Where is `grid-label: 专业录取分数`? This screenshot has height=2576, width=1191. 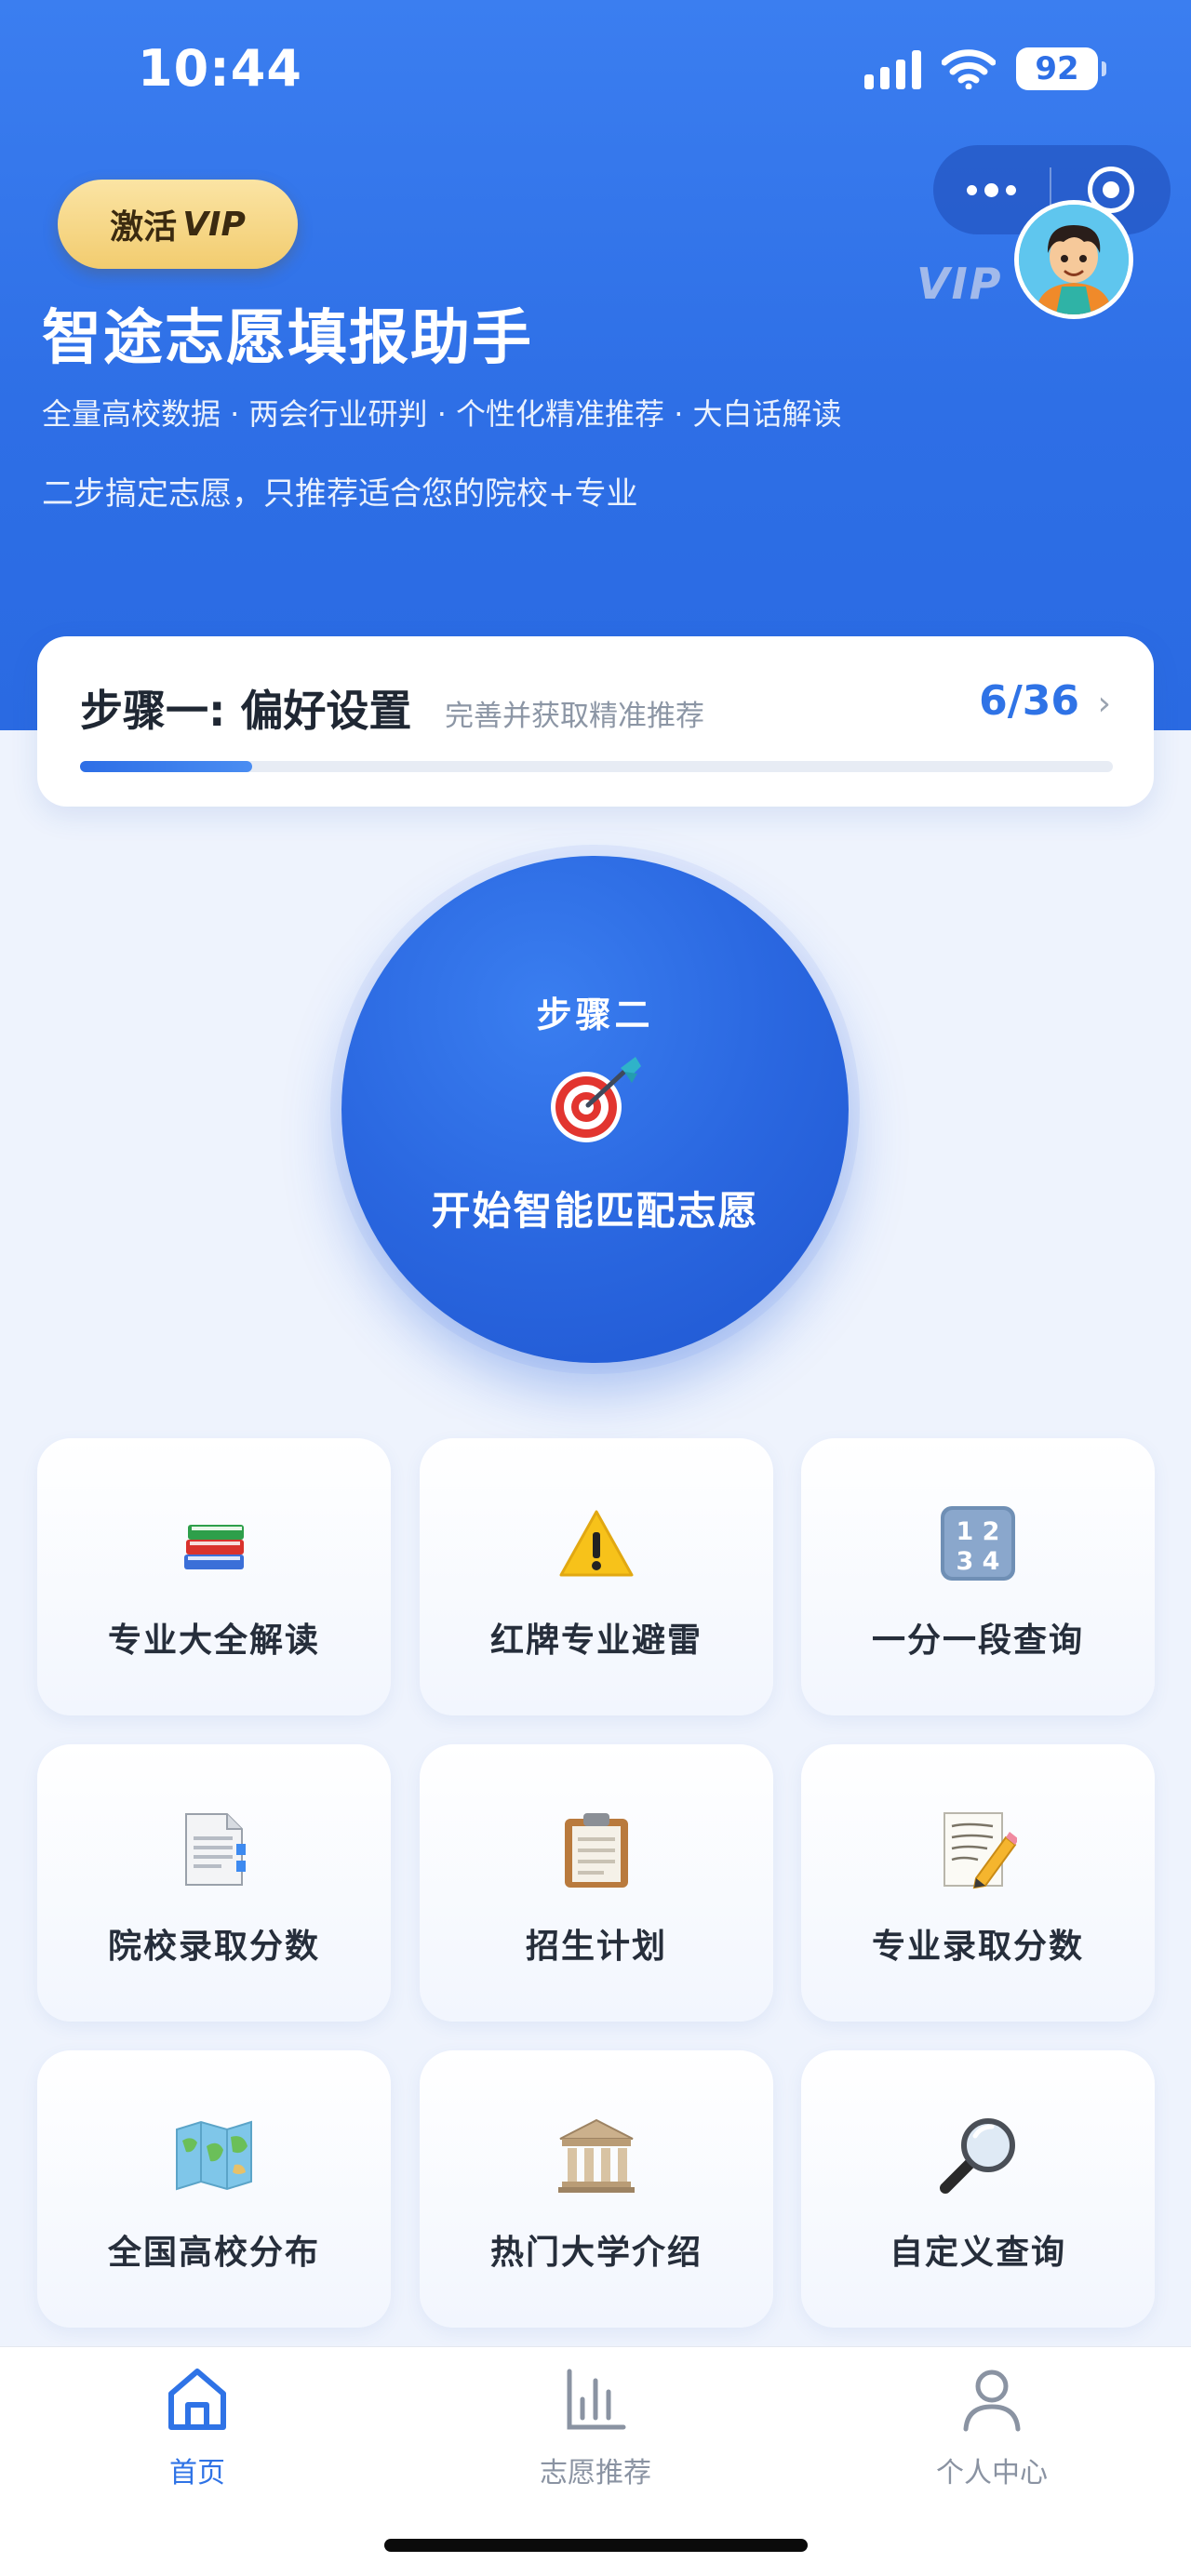 grid-label: 专业录取分数 is located at coordinates (977, 1947).